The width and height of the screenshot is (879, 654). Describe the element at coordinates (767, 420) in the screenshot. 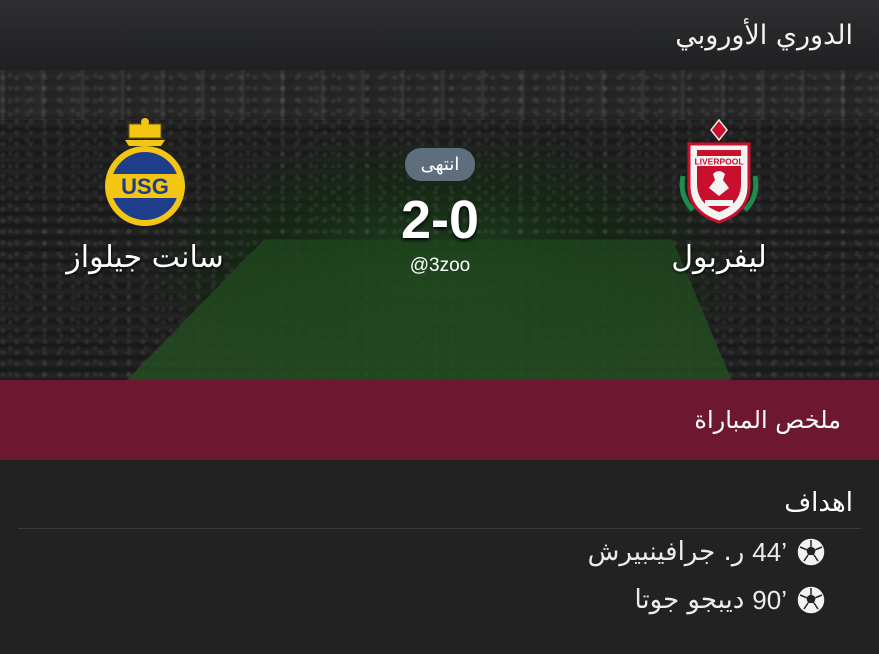

I see `match-summary-title: ملخص المباراة` at that location.